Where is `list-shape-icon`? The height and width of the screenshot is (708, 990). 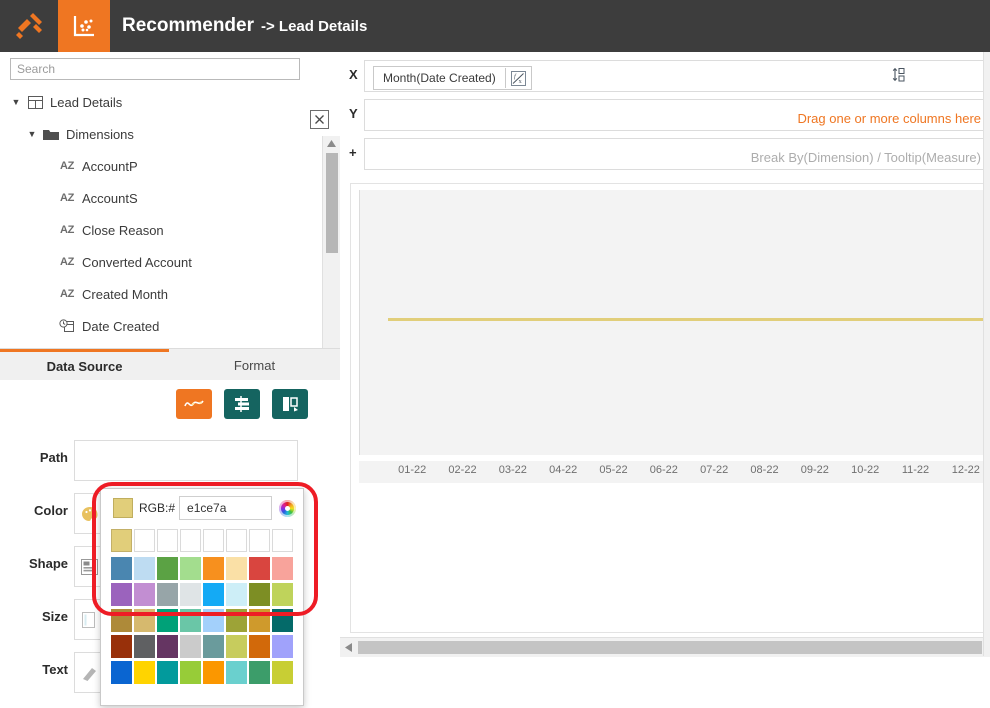
list-shape-icon is located at coordinates (89, 566).